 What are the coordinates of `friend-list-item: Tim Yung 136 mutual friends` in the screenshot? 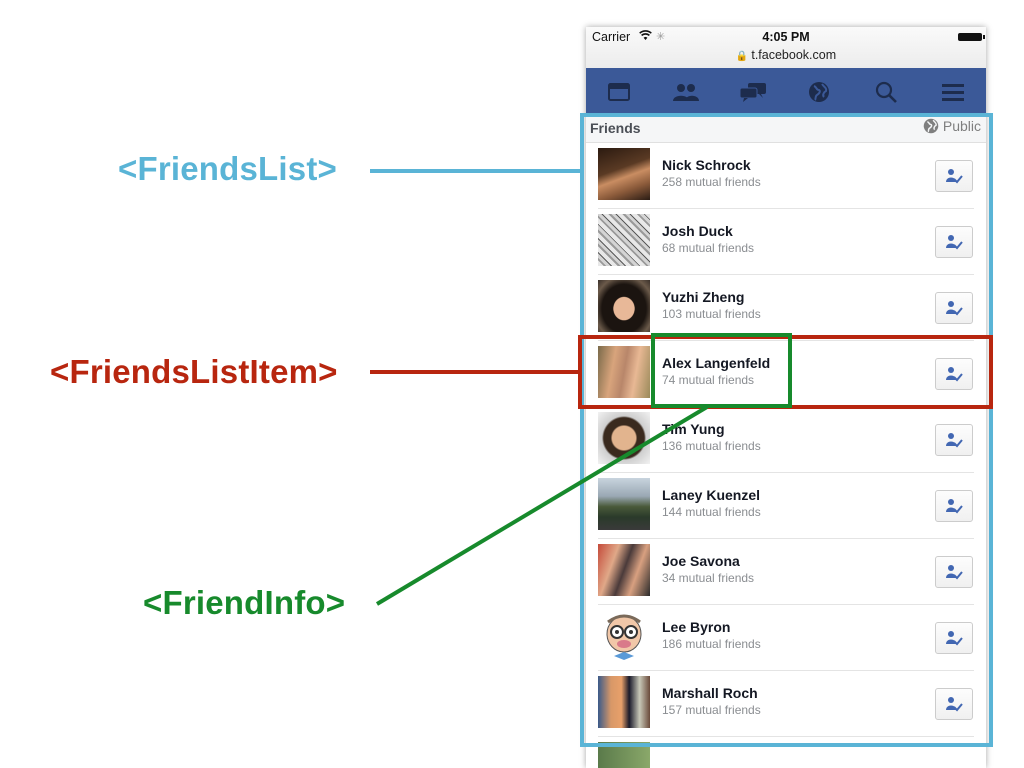 It's located at (786, 440).